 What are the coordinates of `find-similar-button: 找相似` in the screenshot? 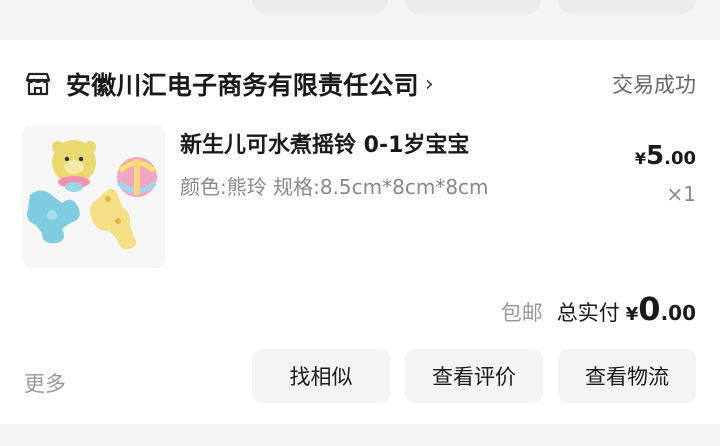 It's located at (321, 376).